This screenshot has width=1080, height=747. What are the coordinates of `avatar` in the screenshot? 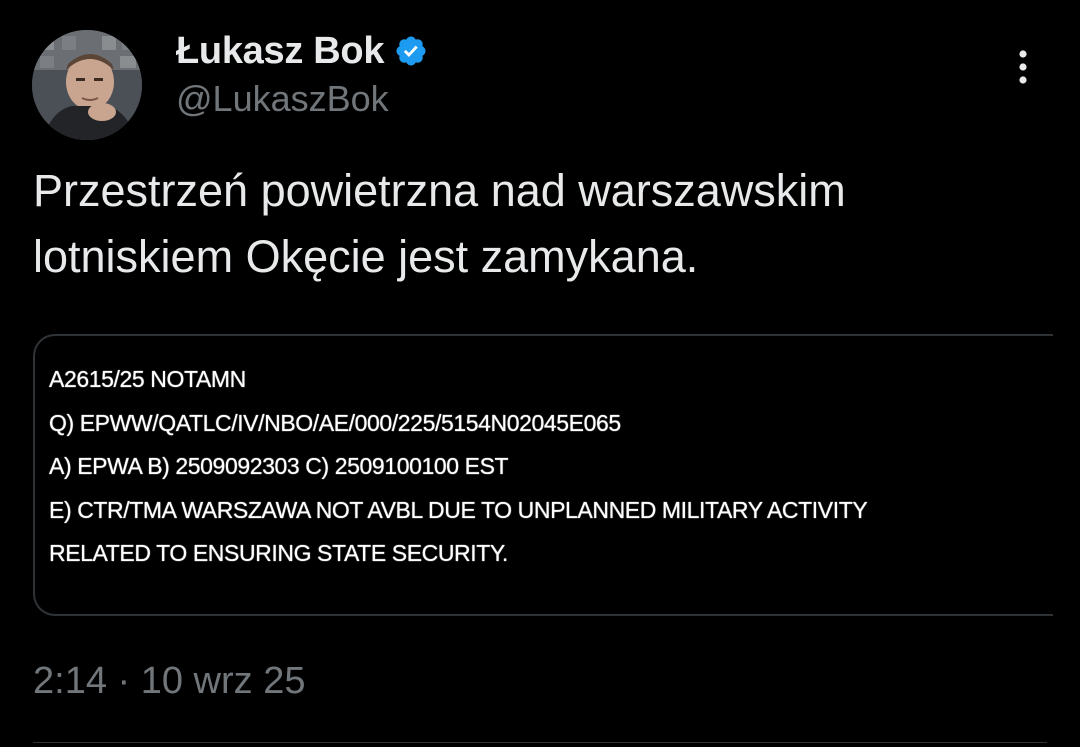 It's located at (87, 85).